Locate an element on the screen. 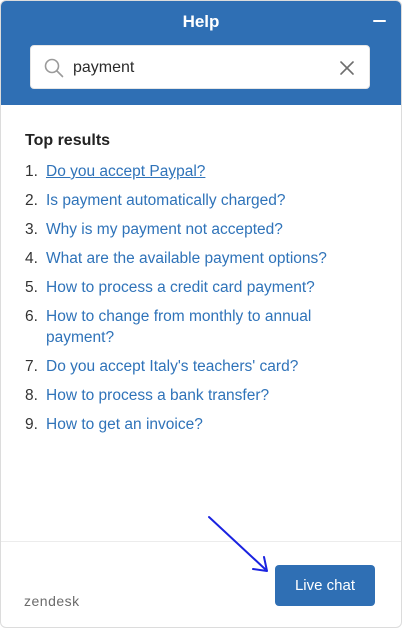  live-chat-button: Live chat is located at coordinates (325, 585).